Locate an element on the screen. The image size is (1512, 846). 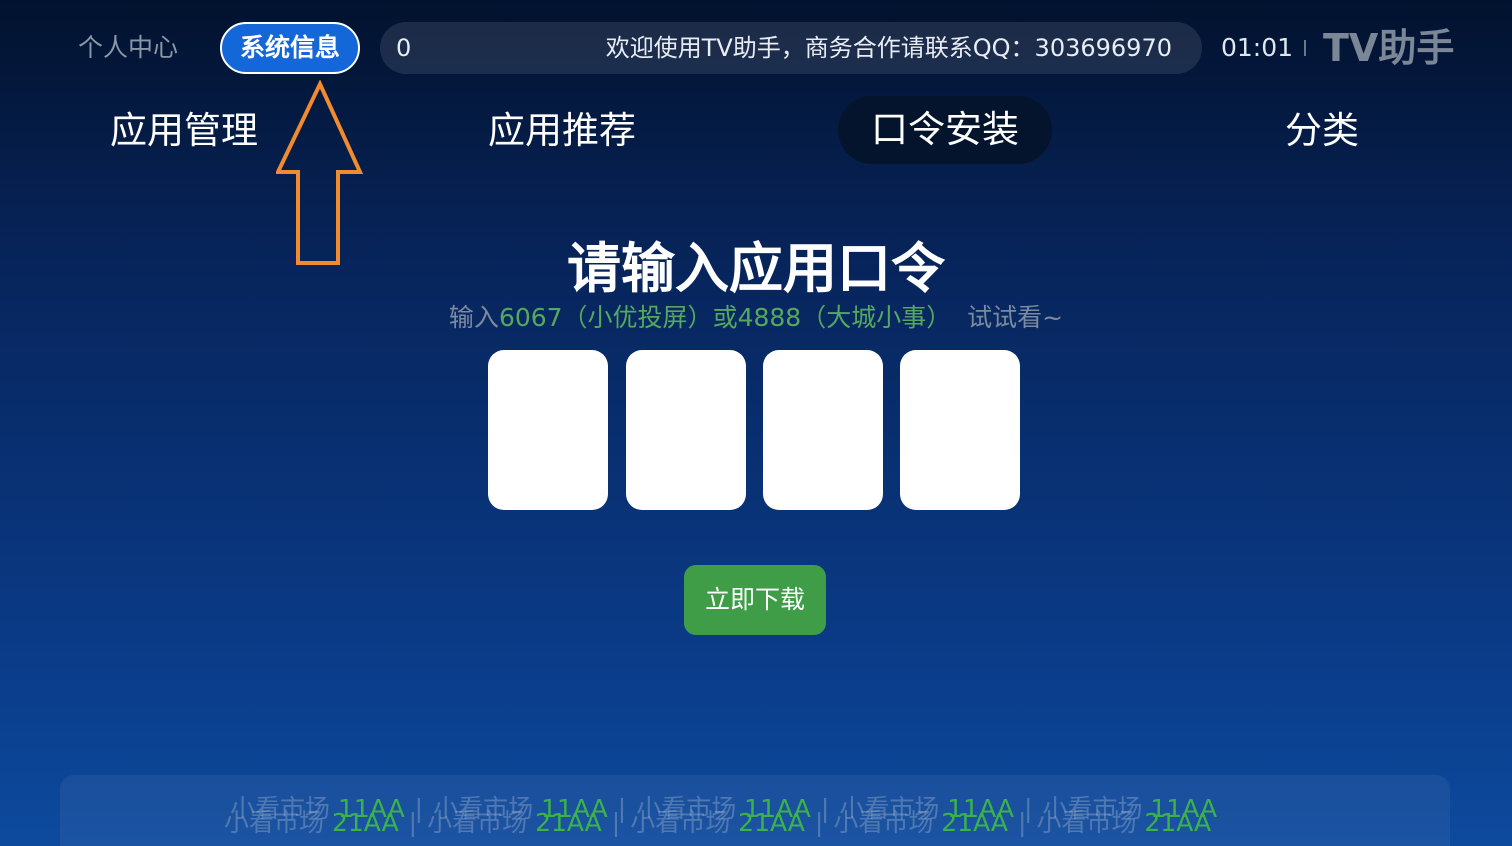
ticker-counter: 0 is located at coordinates (404, 48).